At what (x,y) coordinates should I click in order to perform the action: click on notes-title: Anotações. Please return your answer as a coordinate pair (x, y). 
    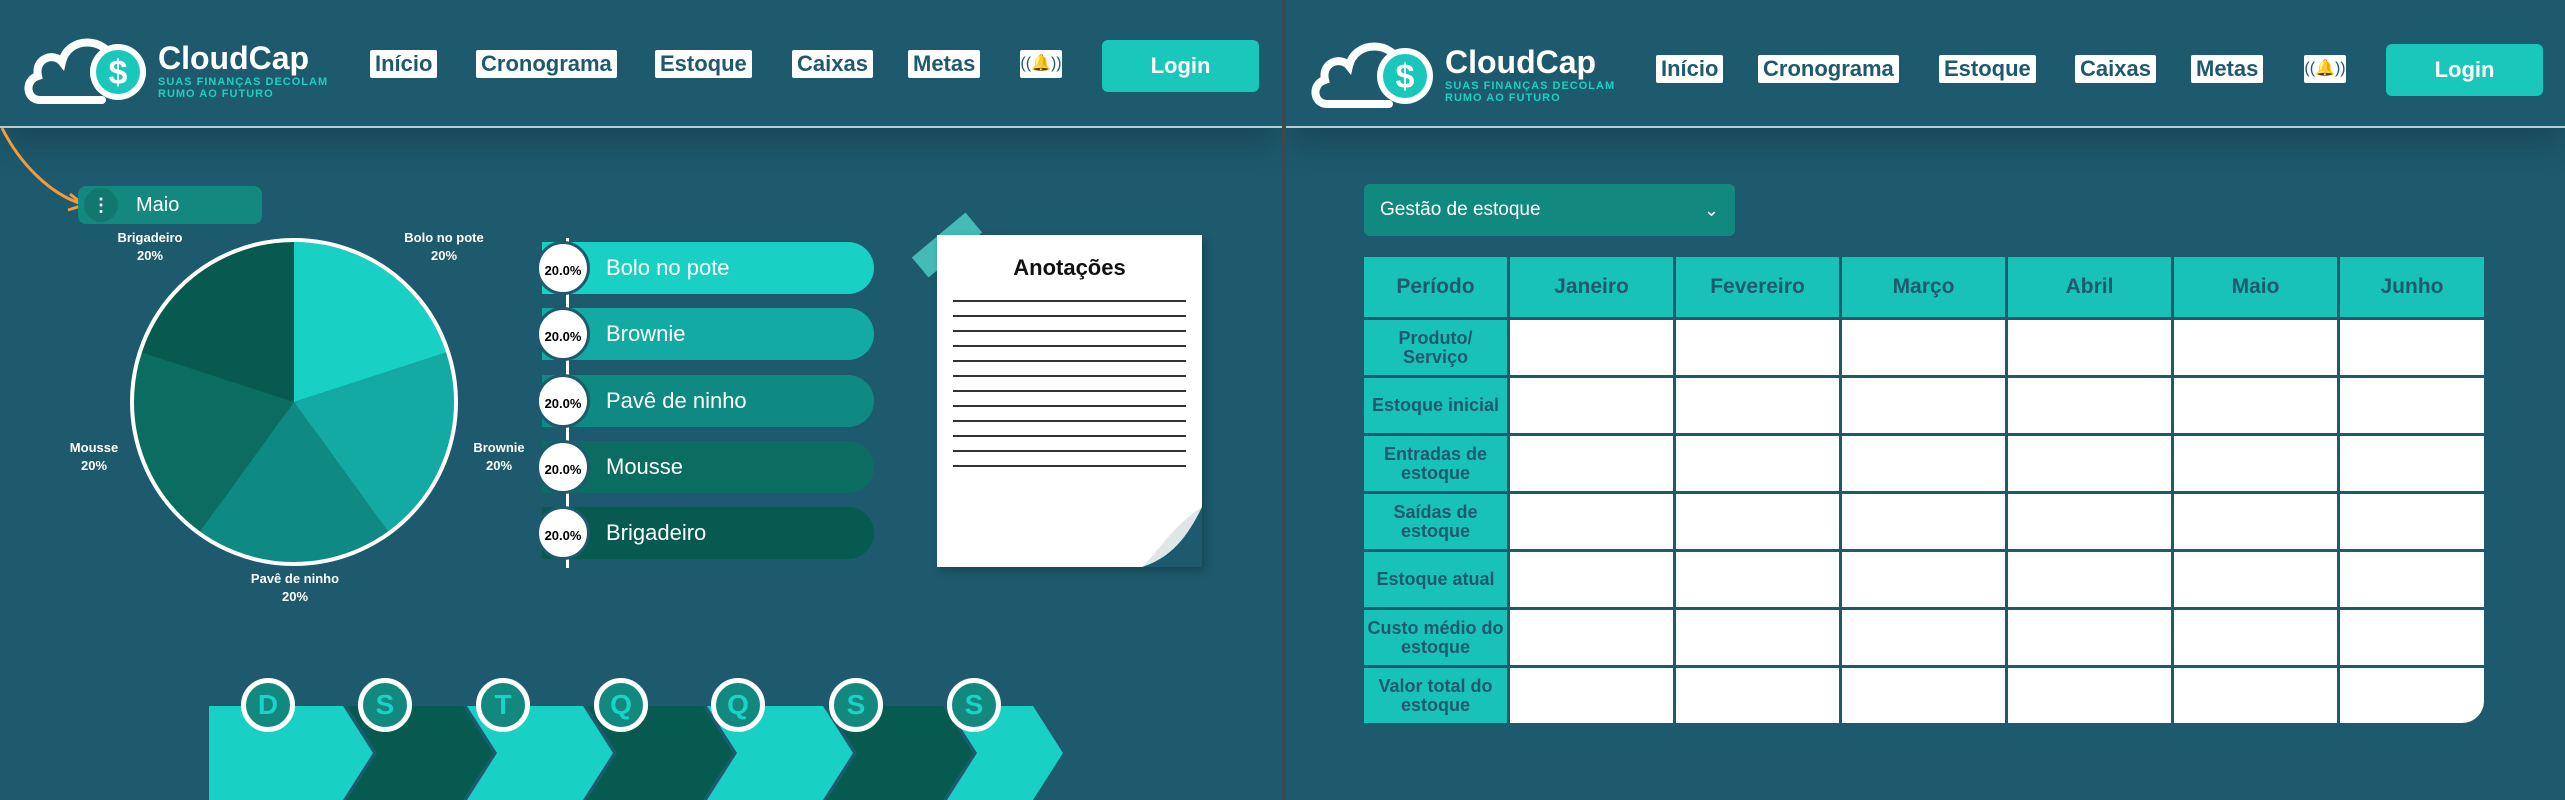
    Looking at the image, I should click on (1069, 267).